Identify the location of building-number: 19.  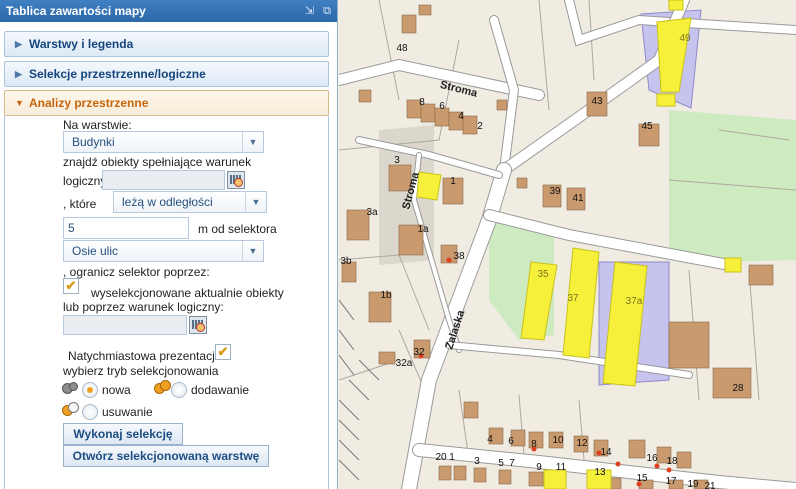
(693, 484).